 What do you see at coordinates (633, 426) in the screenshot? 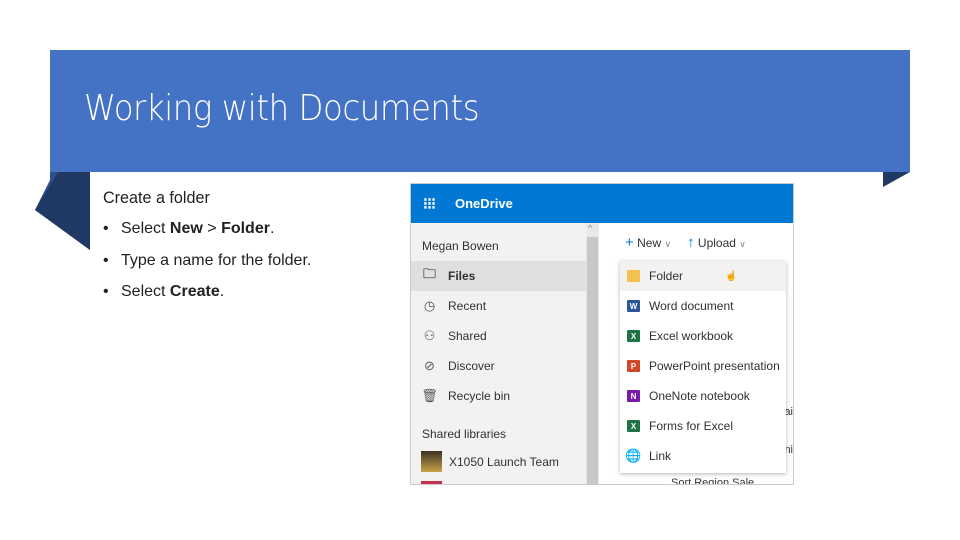
I see `forms-excel-icon: X` at bounding box center [633, 426].